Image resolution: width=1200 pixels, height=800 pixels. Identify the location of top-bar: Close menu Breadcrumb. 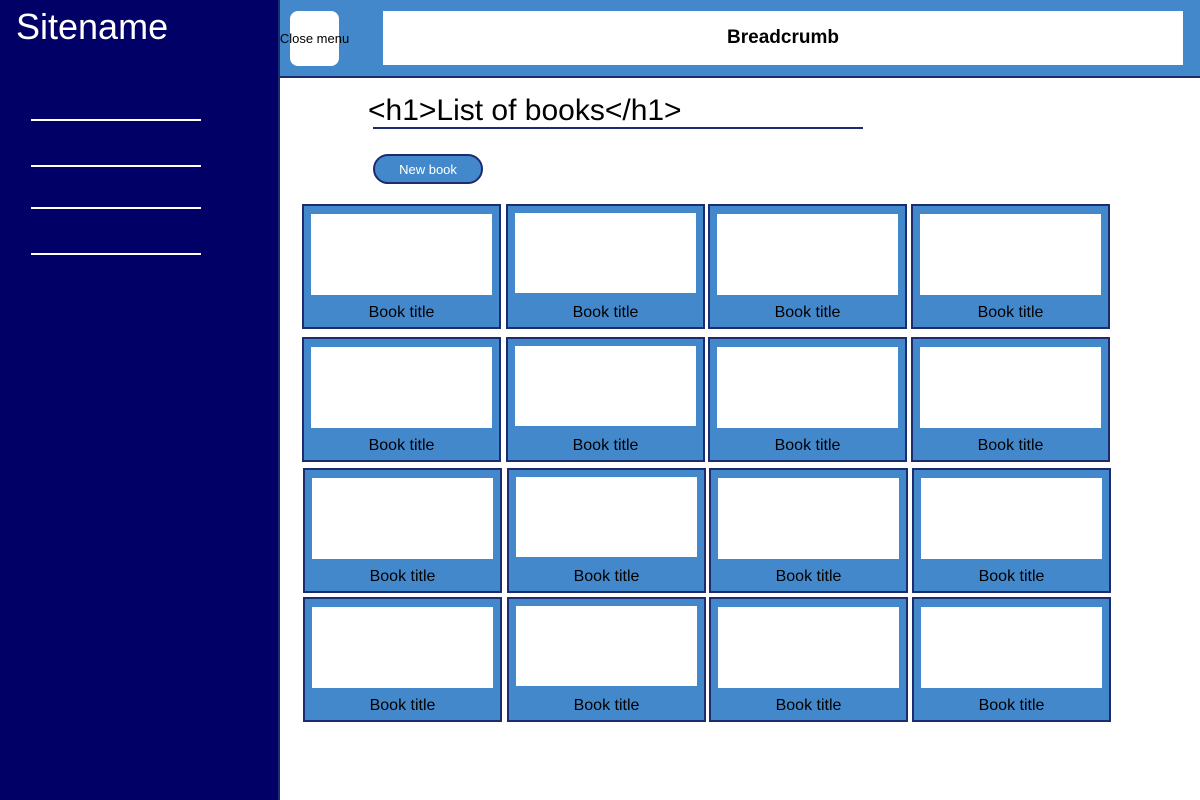
(740, 39).